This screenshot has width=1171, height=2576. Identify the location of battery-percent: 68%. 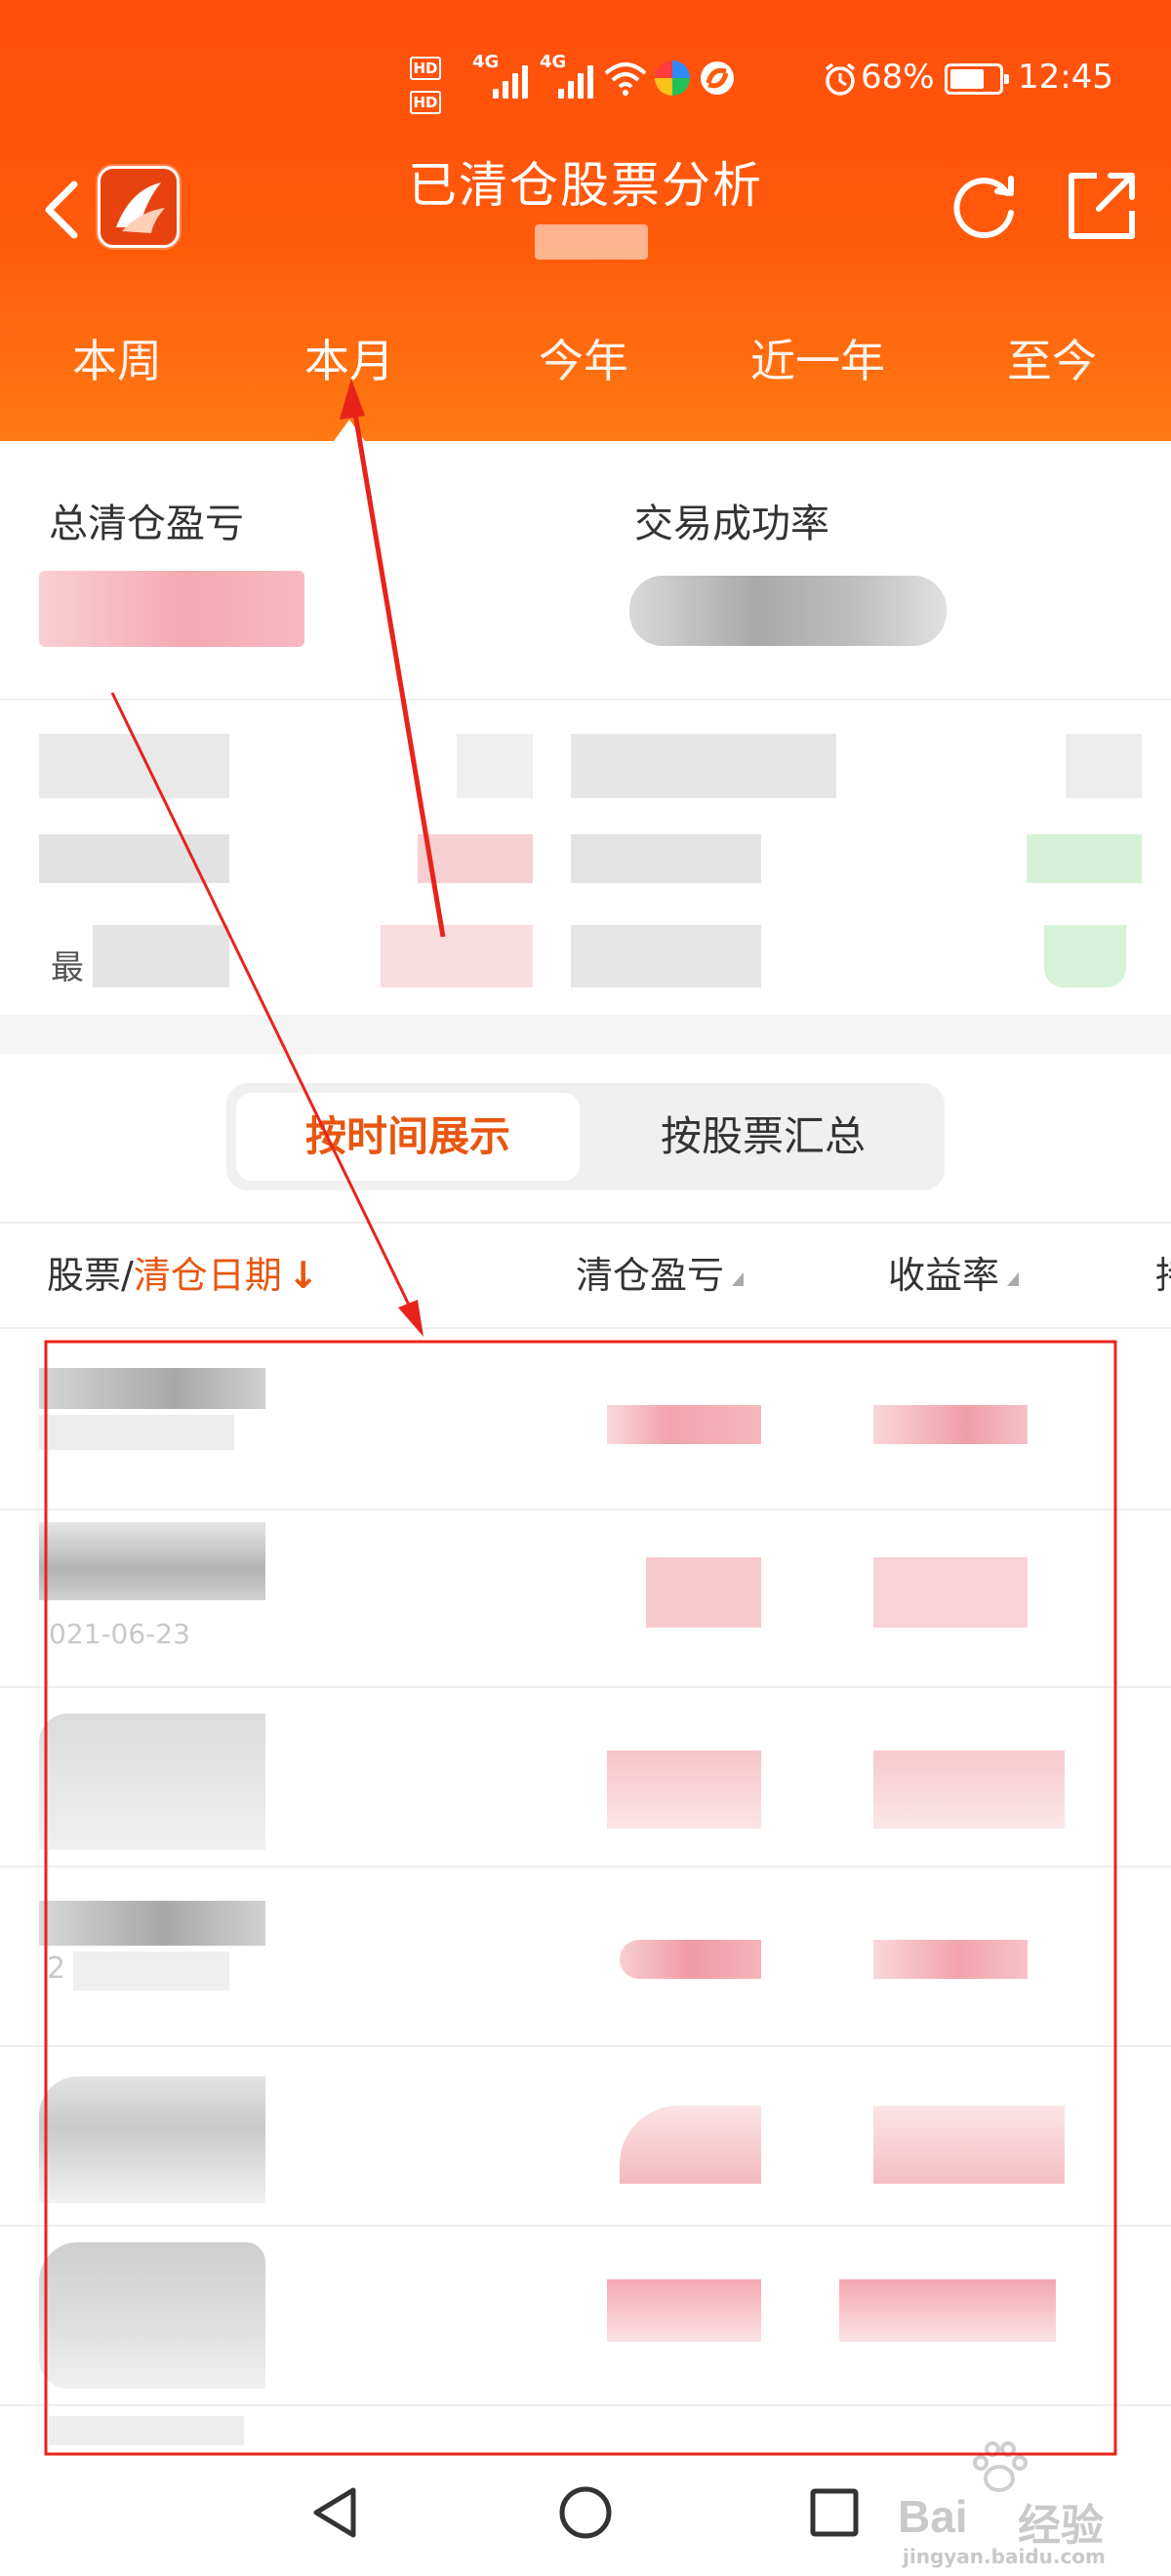
(898, 77).